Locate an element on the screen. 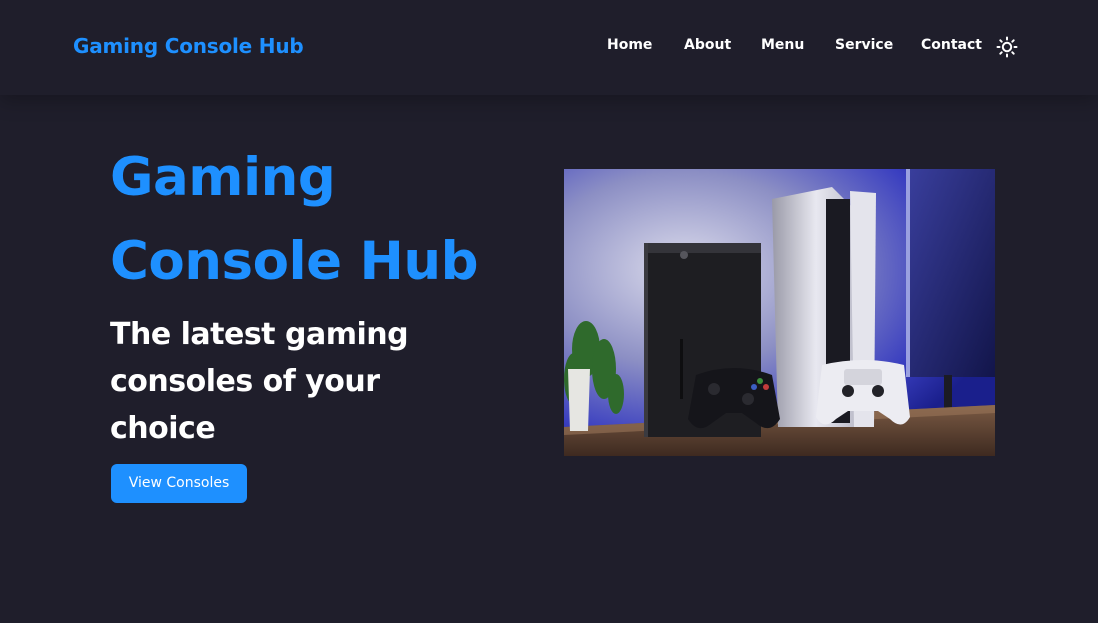  theme-toggle-button is located at coordinates (1007, 47).